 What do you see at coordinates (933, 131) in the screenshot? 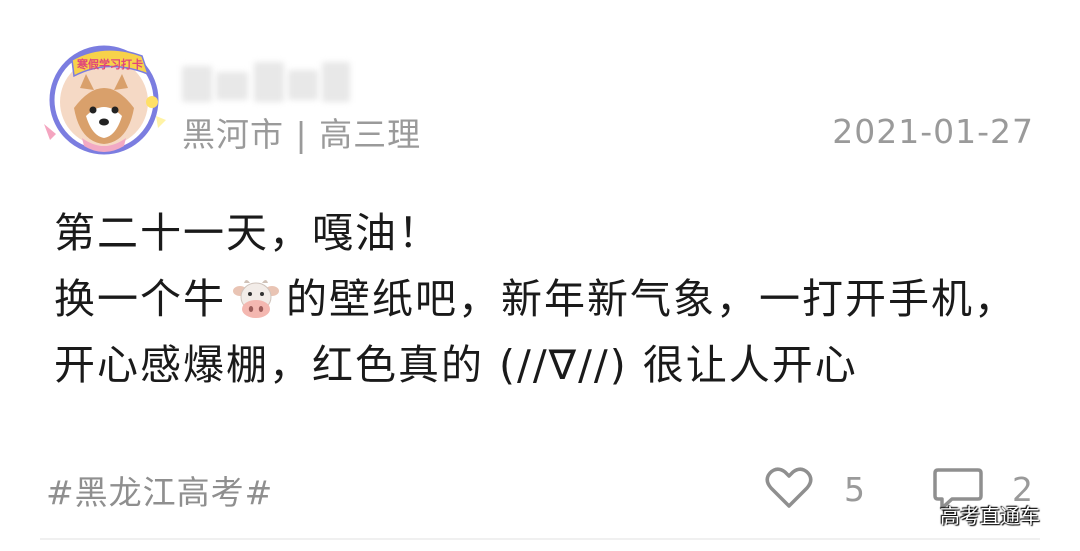
I see `post-date: 2021-01-27` at bounding box center [933, 131].